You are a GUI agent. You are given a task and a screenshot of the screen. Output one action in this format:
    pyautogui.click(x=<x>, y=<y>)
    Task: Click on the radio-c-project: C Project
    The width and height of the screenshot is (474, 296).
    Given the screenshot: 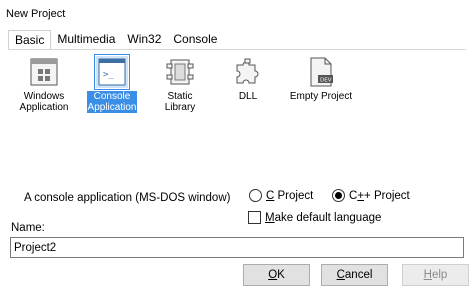 What is the action you would take?
    pyautogui.click(x=281, y=195)
    